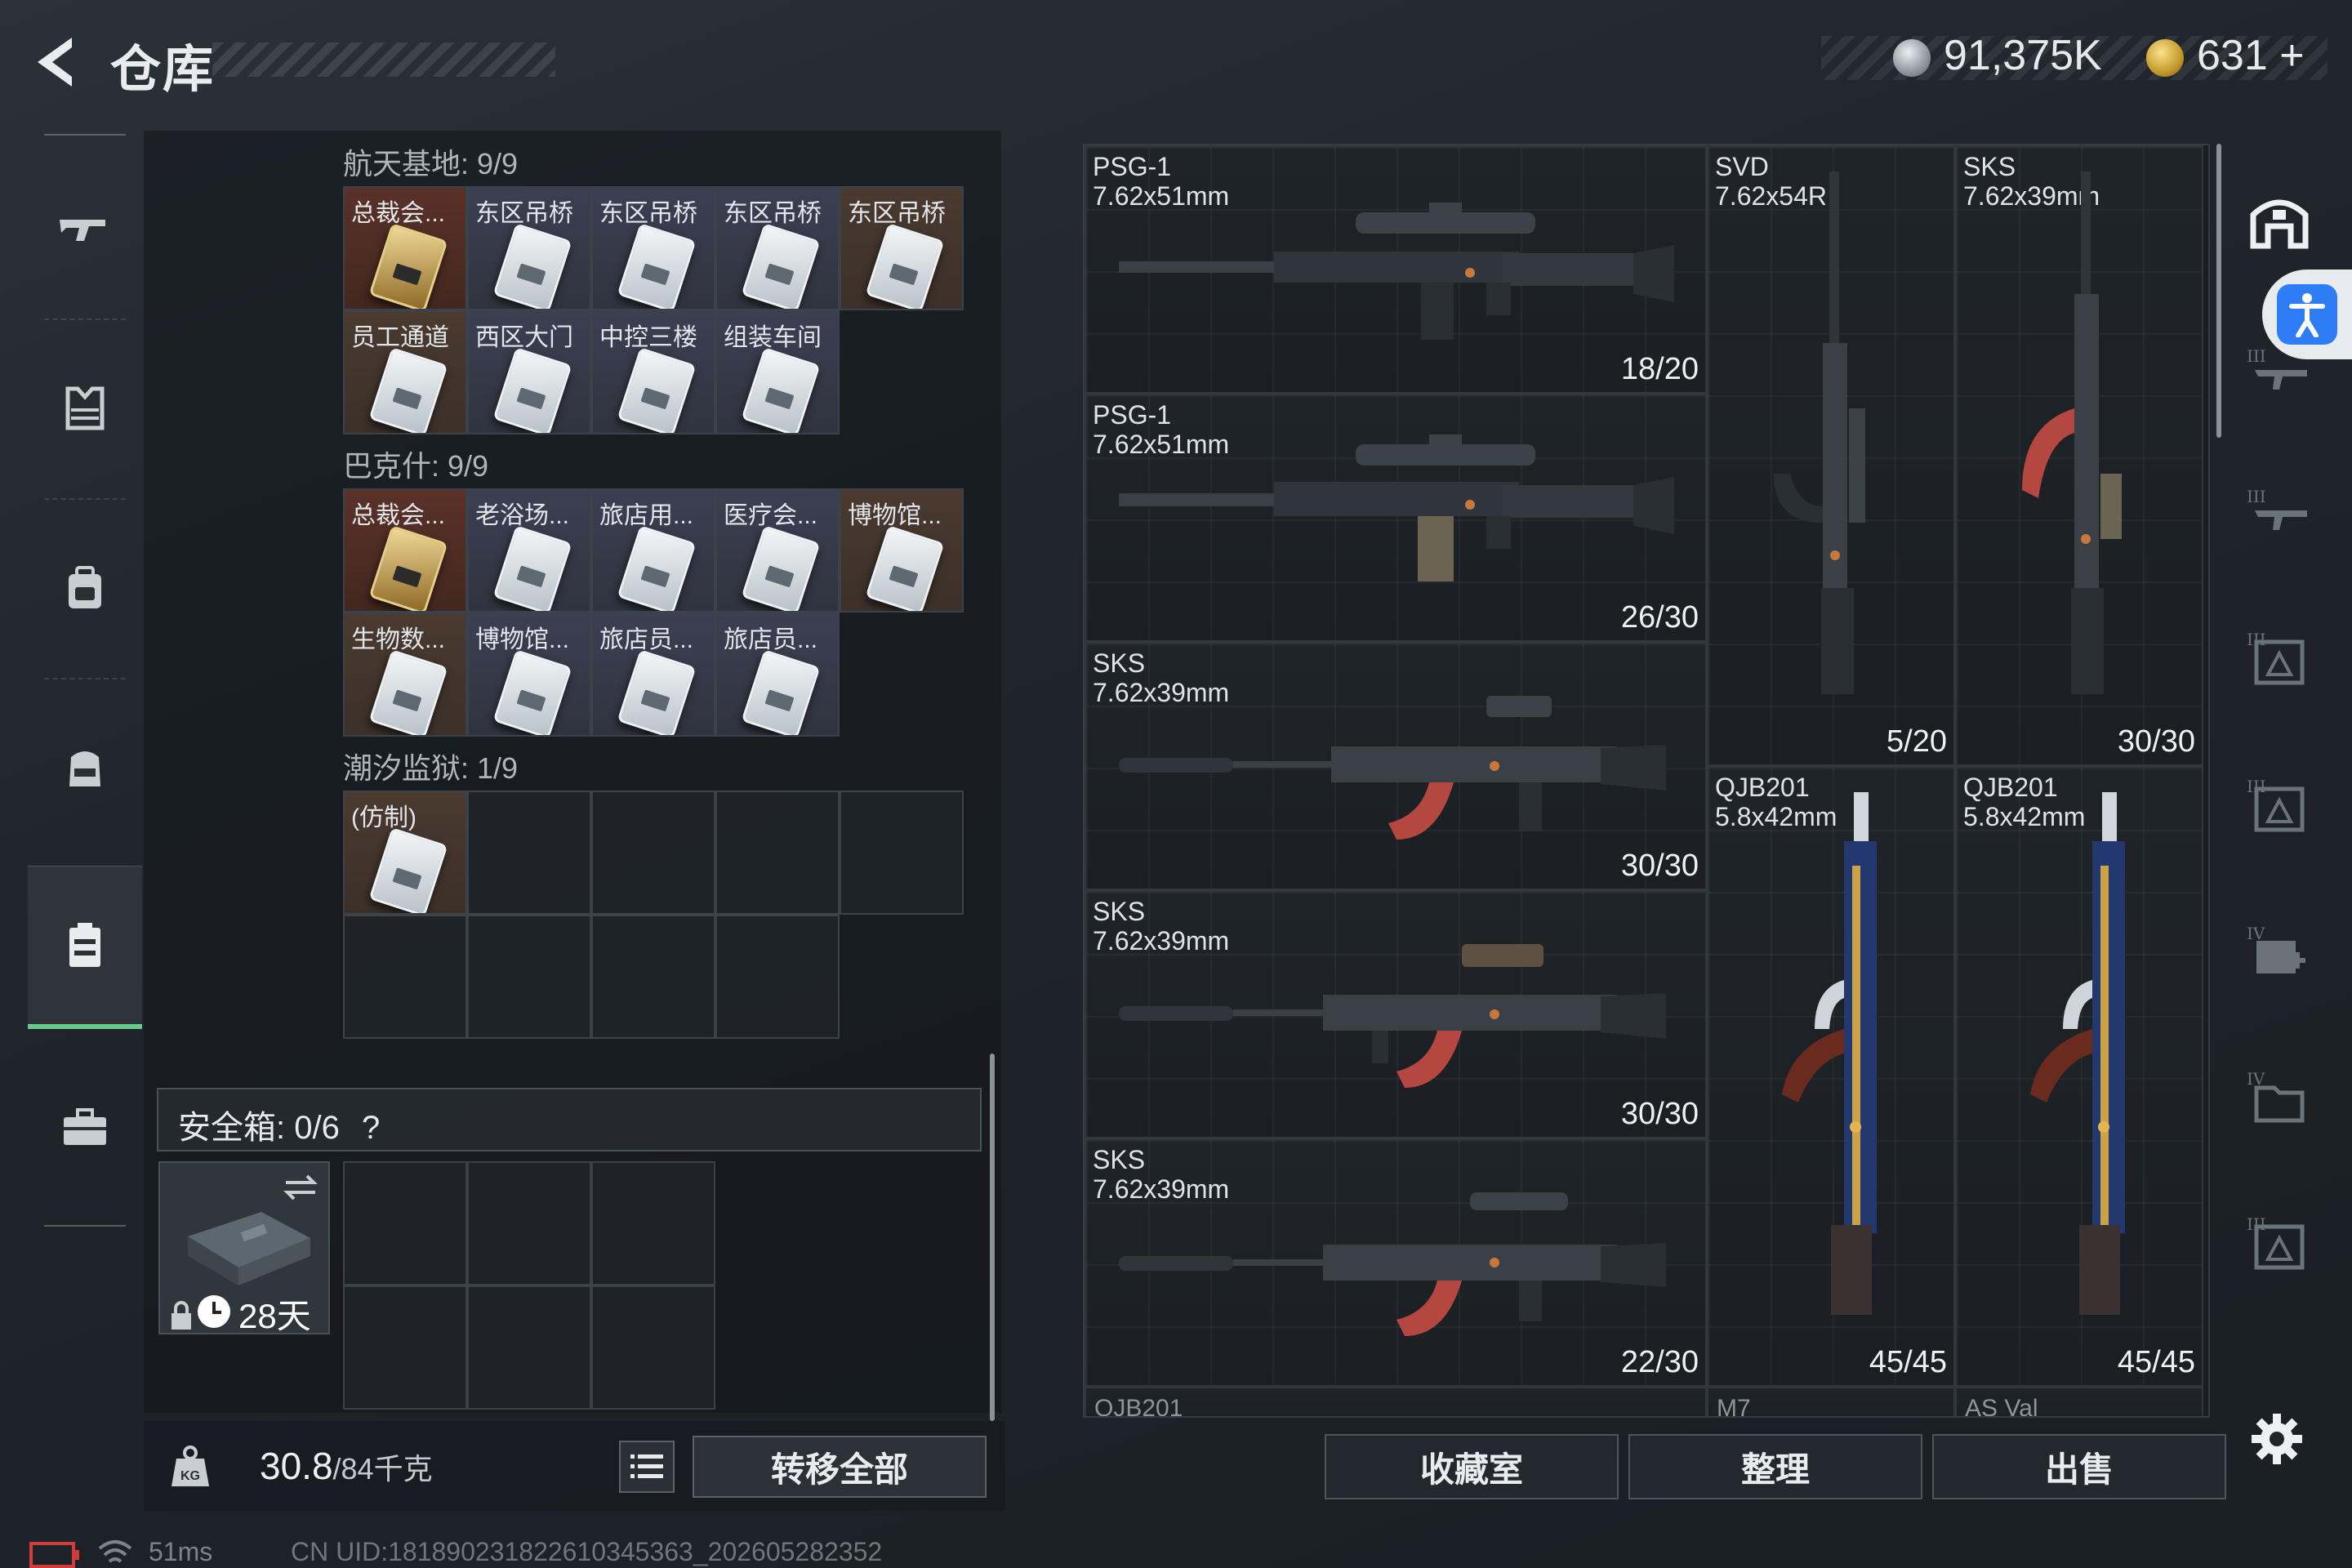  Describe the element at coordinates (300, 1187) in the screenshot. I see `swap-icon` at that location.